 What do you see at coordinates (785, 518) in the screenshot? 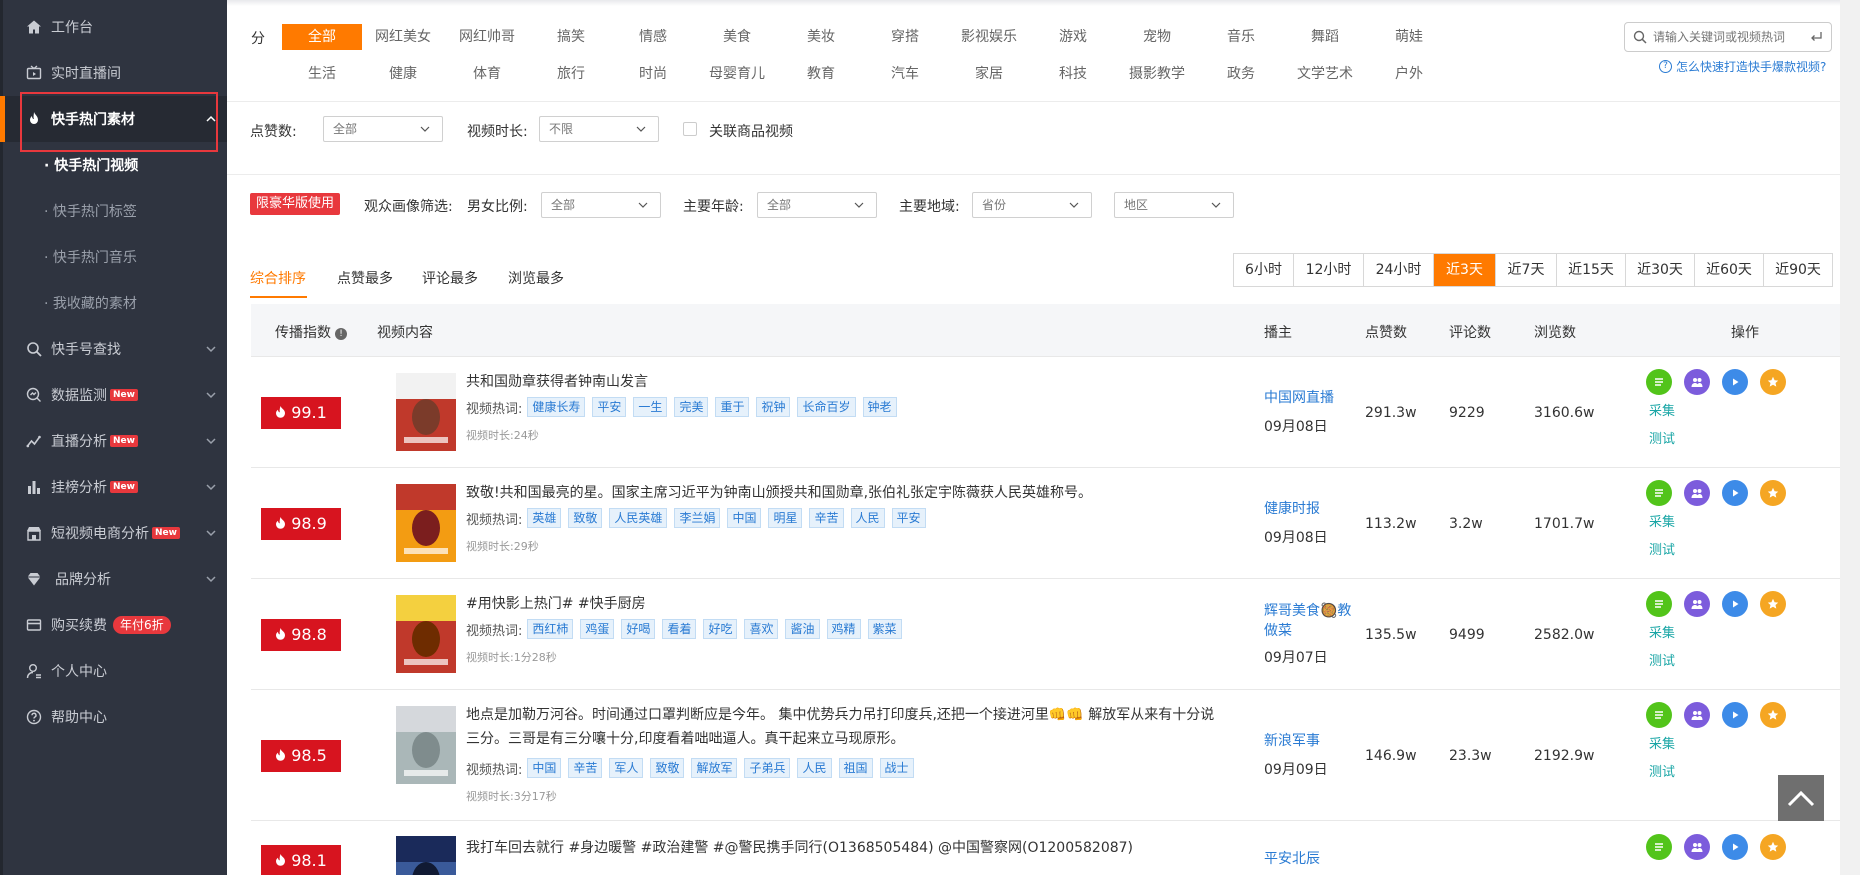
I see `hot-word-tag: 明星` at bounding box center [785, 518].